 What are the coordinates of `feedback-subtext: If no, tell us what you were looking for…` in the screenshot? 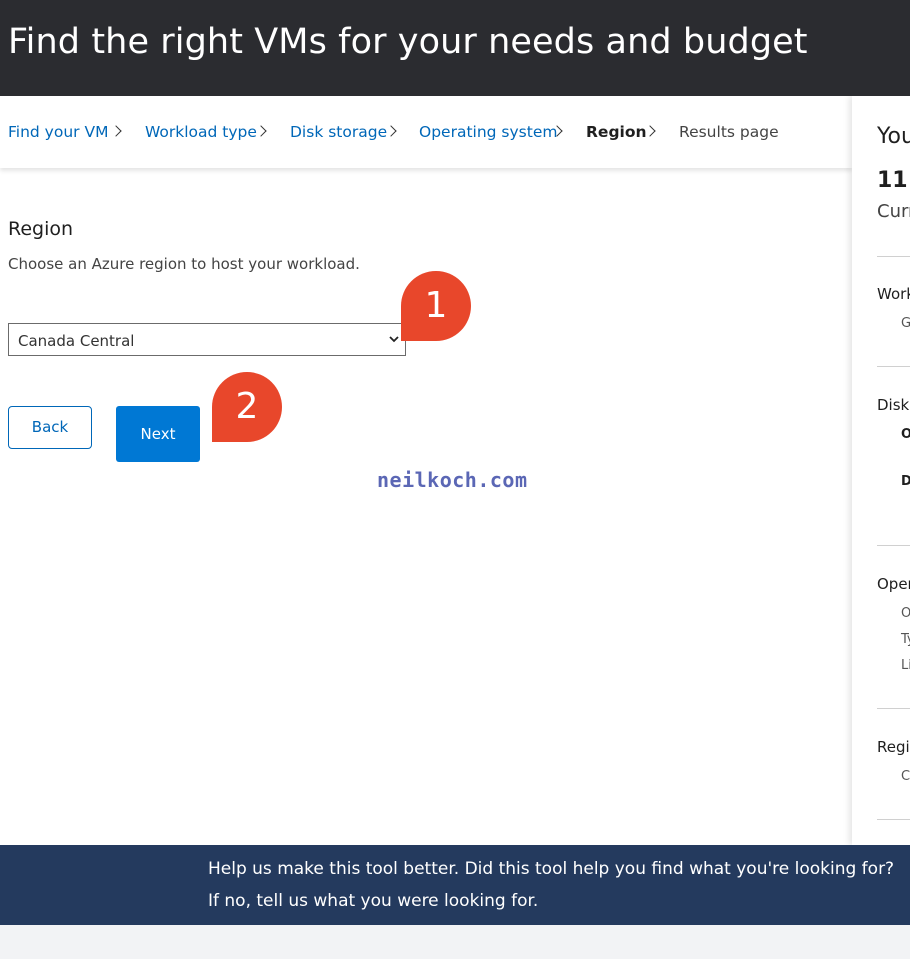 It's located at (373, 901).